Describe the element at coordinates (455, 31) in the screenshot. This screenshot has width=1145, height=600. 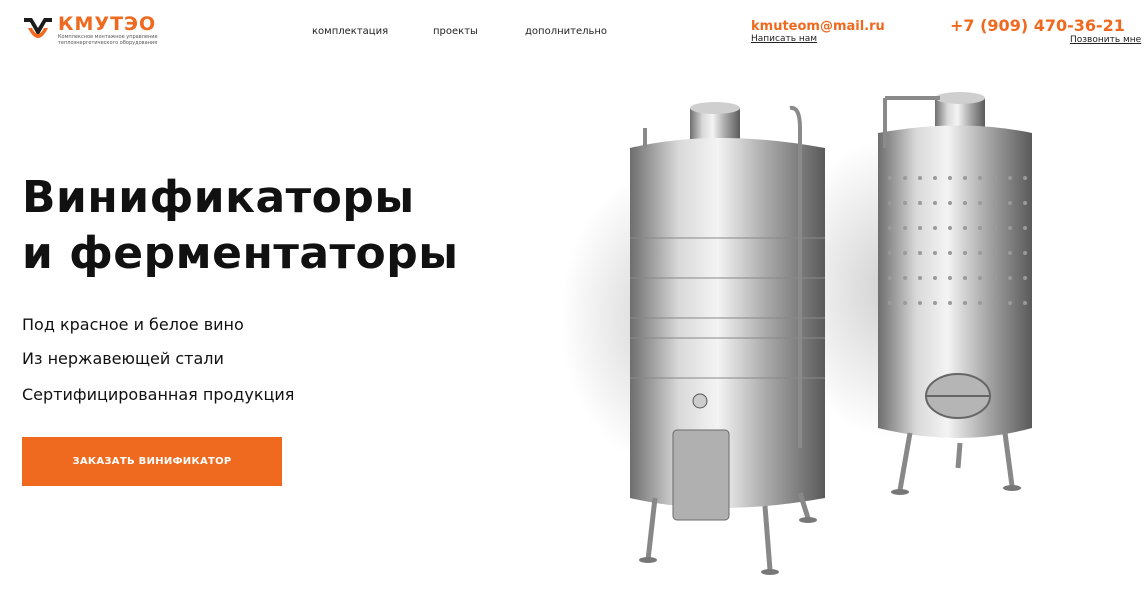
I see `nav-item-proekty: проекты` at that location.